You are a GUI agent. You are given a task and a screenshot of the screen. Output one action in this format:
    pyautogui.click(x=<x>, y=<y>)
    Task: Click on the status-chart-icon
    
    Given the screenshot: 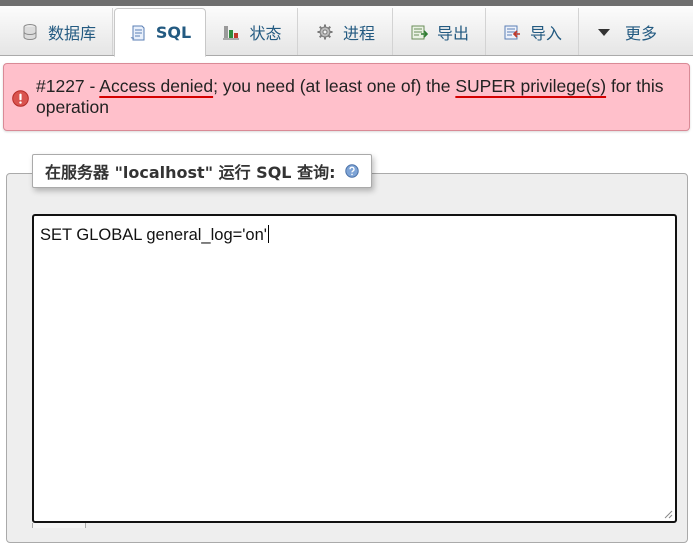 What is the action you would take?
    pyautogui.click(x=231, y=32)
    